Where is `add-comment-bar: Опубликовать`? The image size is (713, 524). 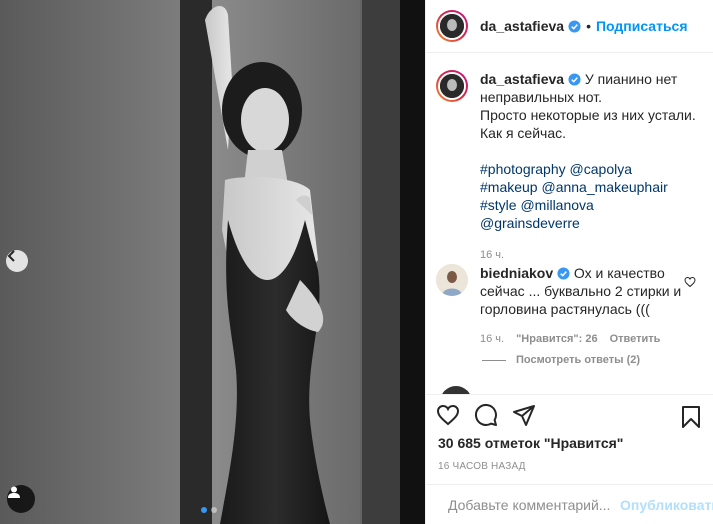
add-comment-bar: Опубликовать is located at coordinates (569, 504).